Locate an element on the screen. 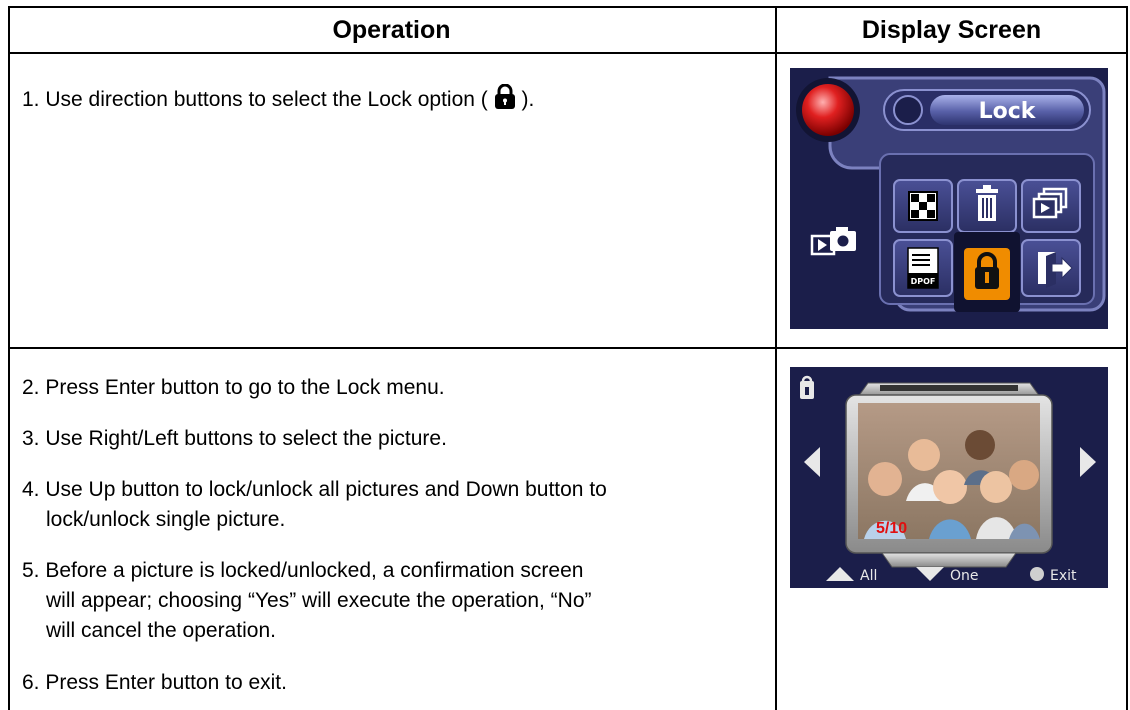  operation-header: Operation is located at coordinates (391, 30).